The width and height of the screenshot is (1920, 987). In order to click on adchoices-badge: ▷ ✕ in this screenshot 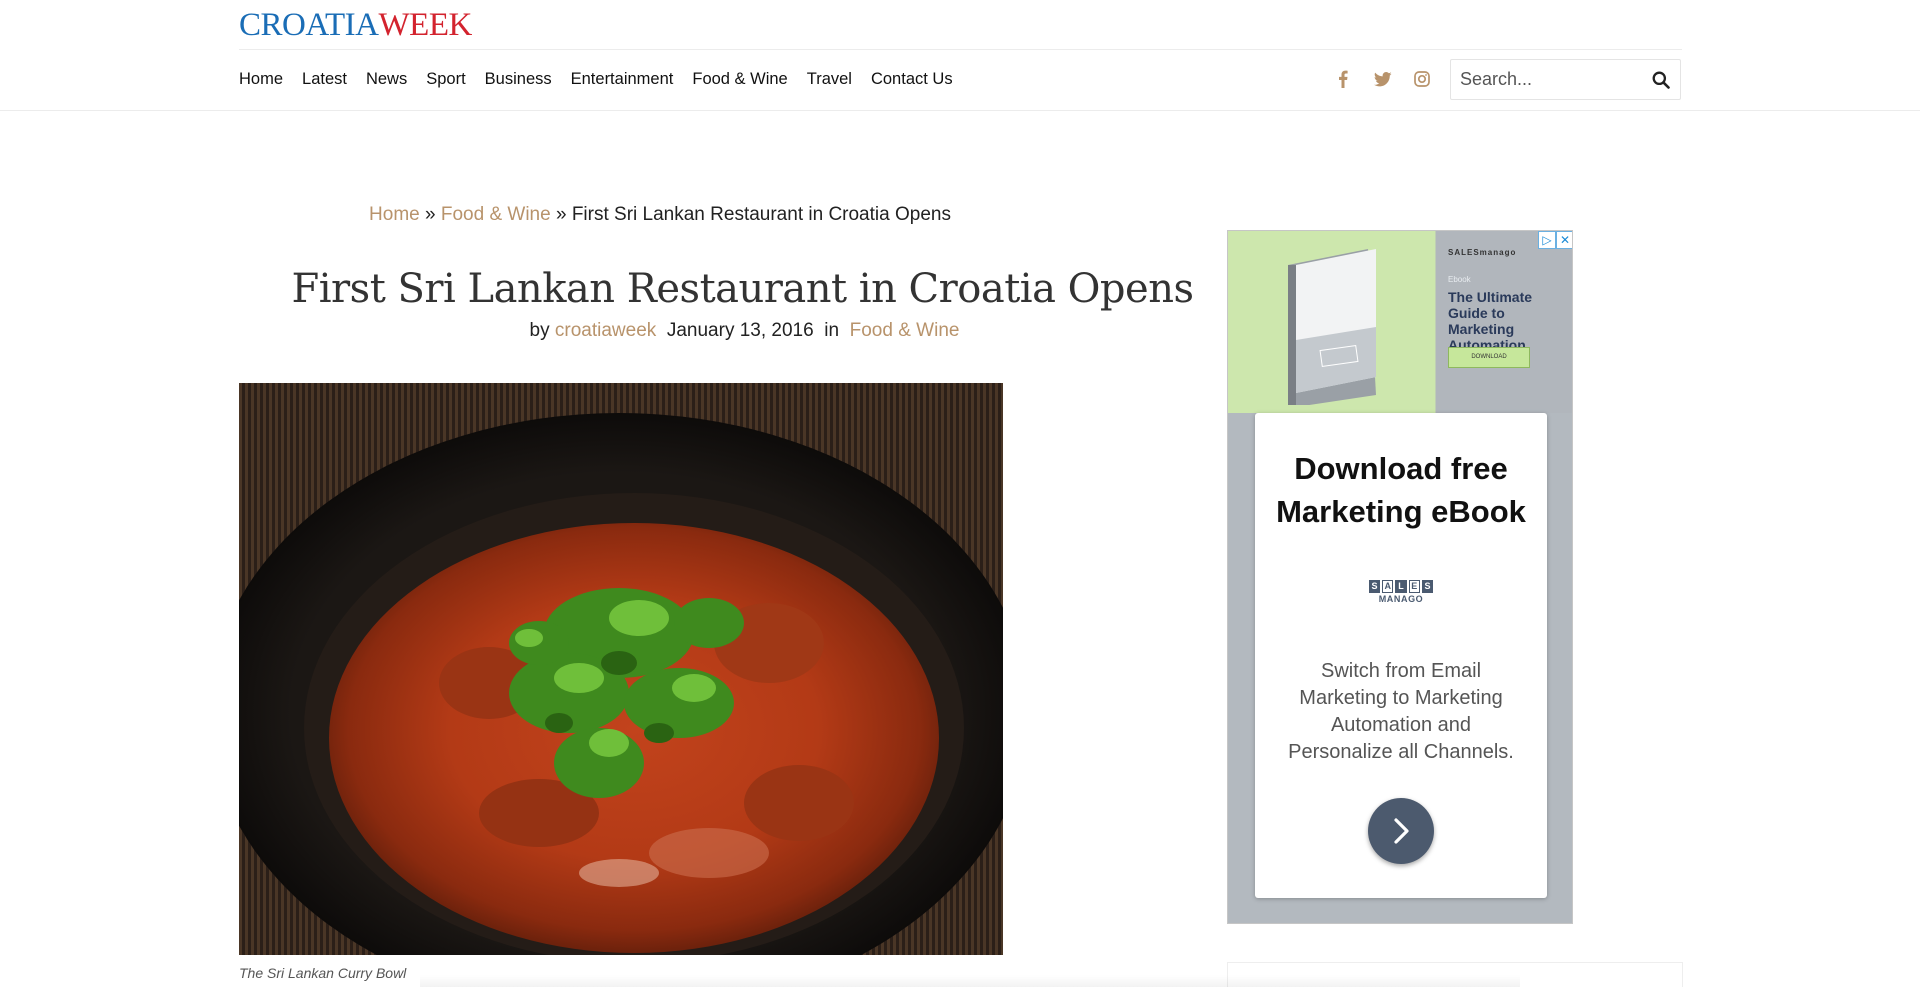, I will do `click(1555, 240)`.